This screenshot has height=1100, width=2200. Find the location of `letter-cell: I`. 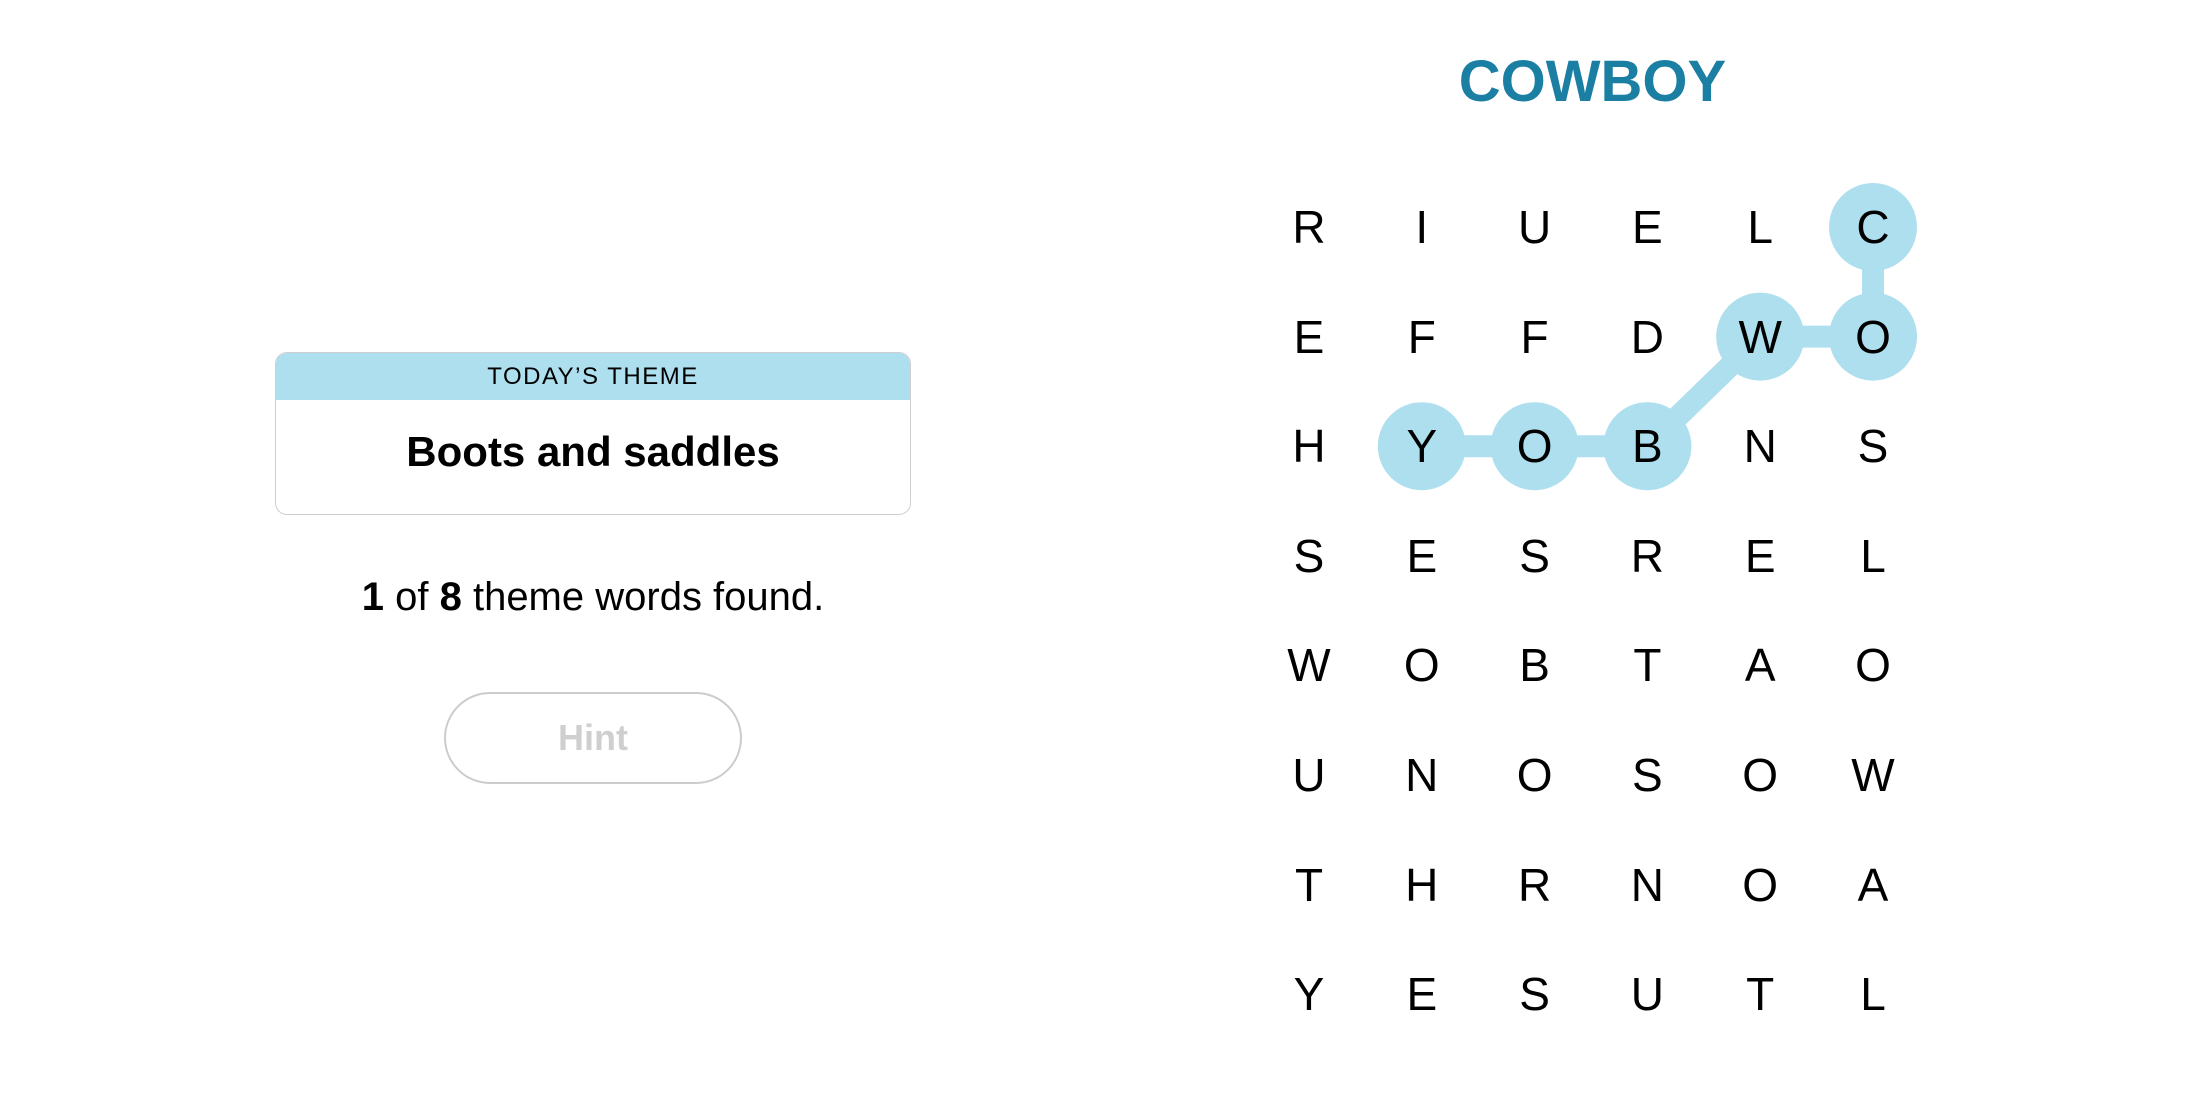

letter-cell: I is located at coordinates (1422, 227).